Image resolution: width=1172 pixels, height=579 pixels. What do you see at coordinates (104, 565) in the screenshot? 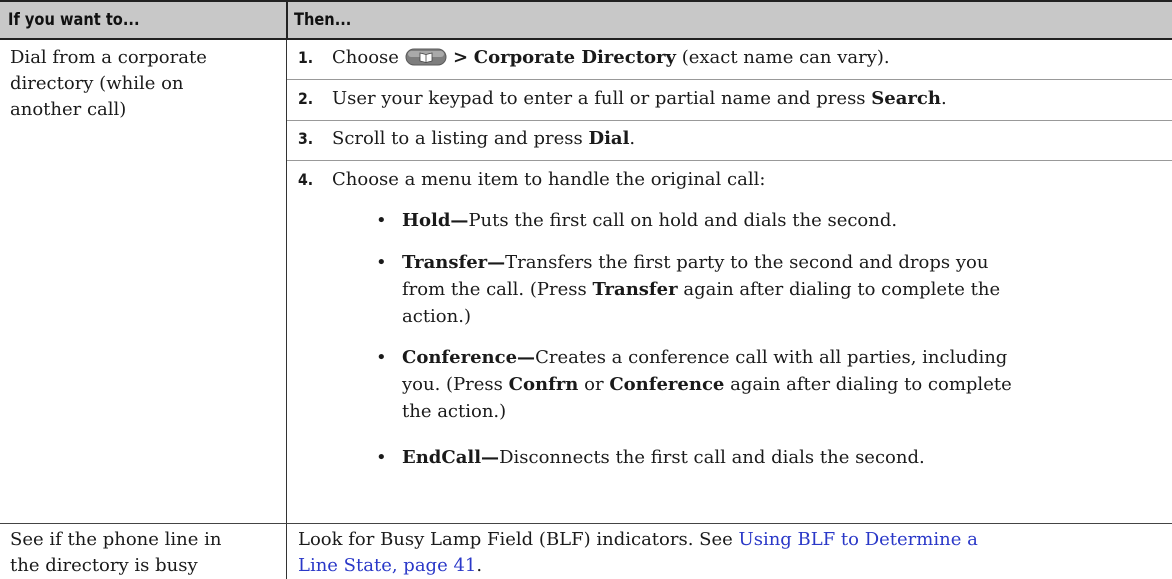
I see `row2-task-line: the directory is busy` at bounding box center [104, 565].